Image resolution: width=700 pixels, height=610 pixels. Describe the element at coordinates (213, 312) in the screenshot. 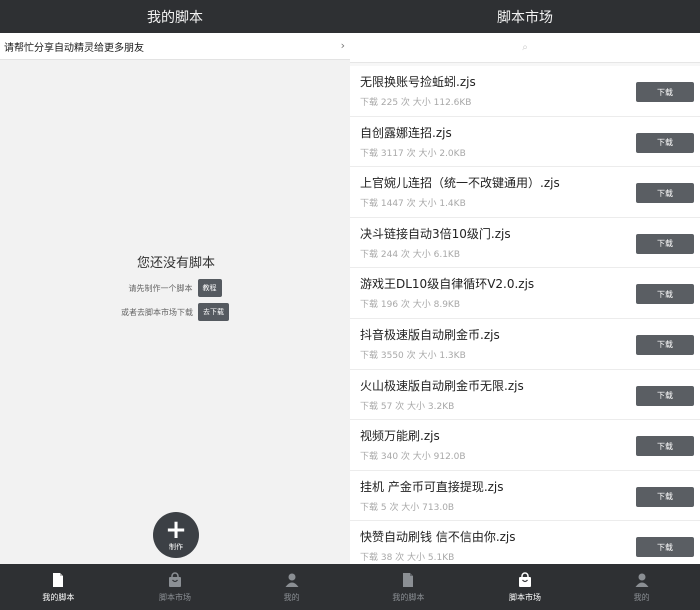

I see `go-download-button: 去下载` at that location.